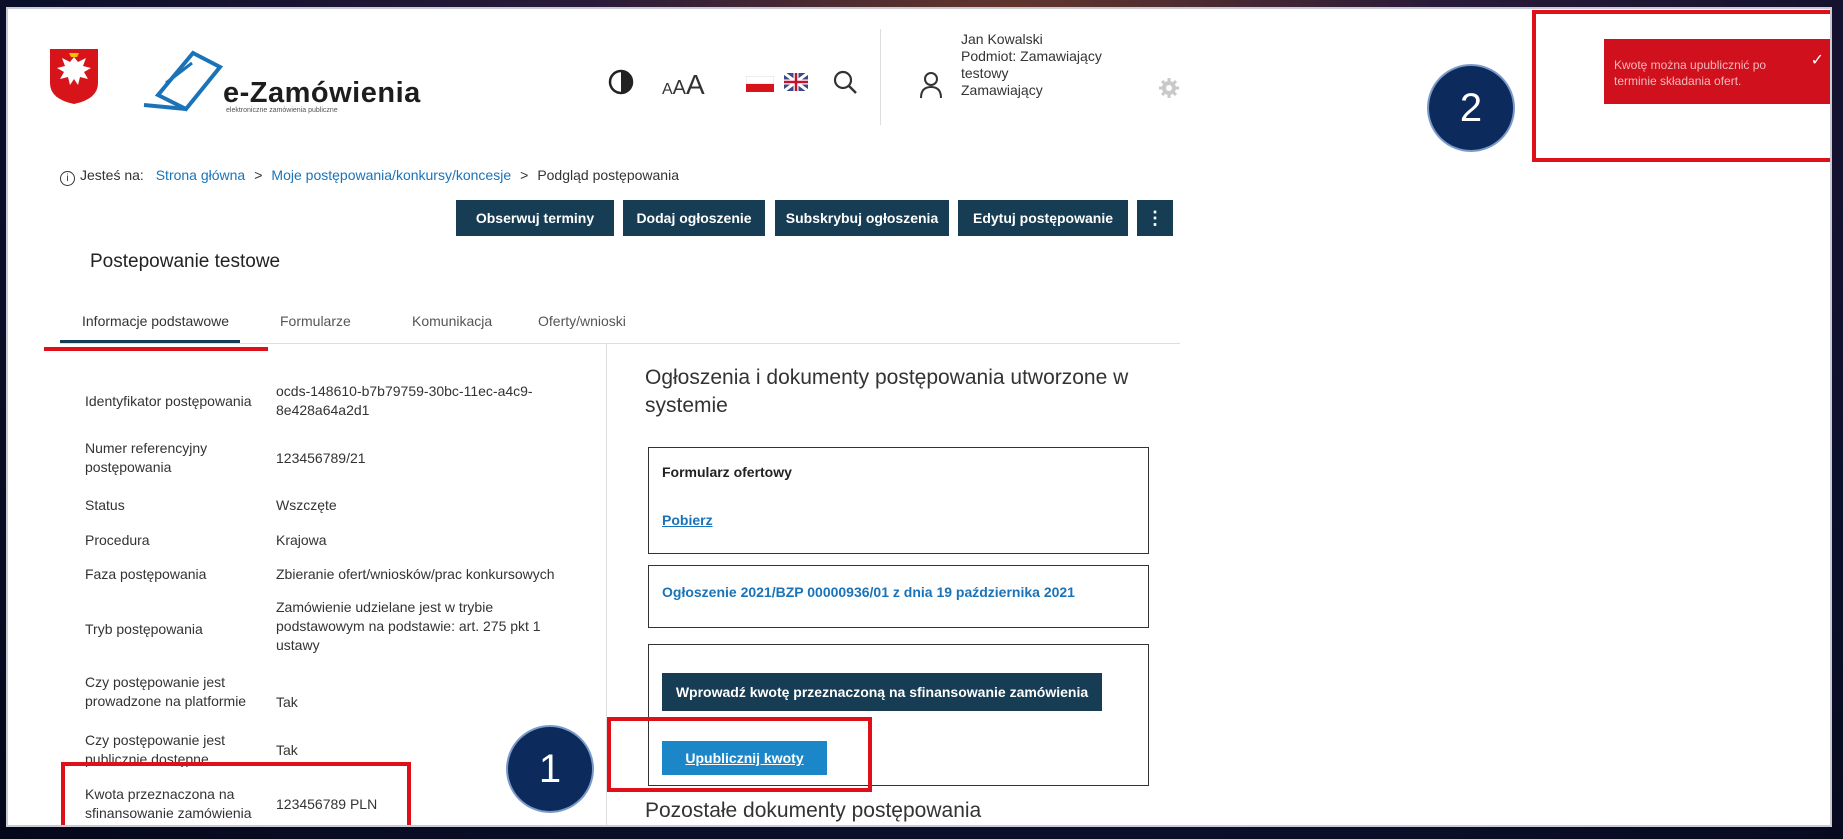 Image resolution: width=1843 pixels, height=839 pixels. I want to click on observe-deadlines-button: Obserwuj terminy, so click(535, 218).